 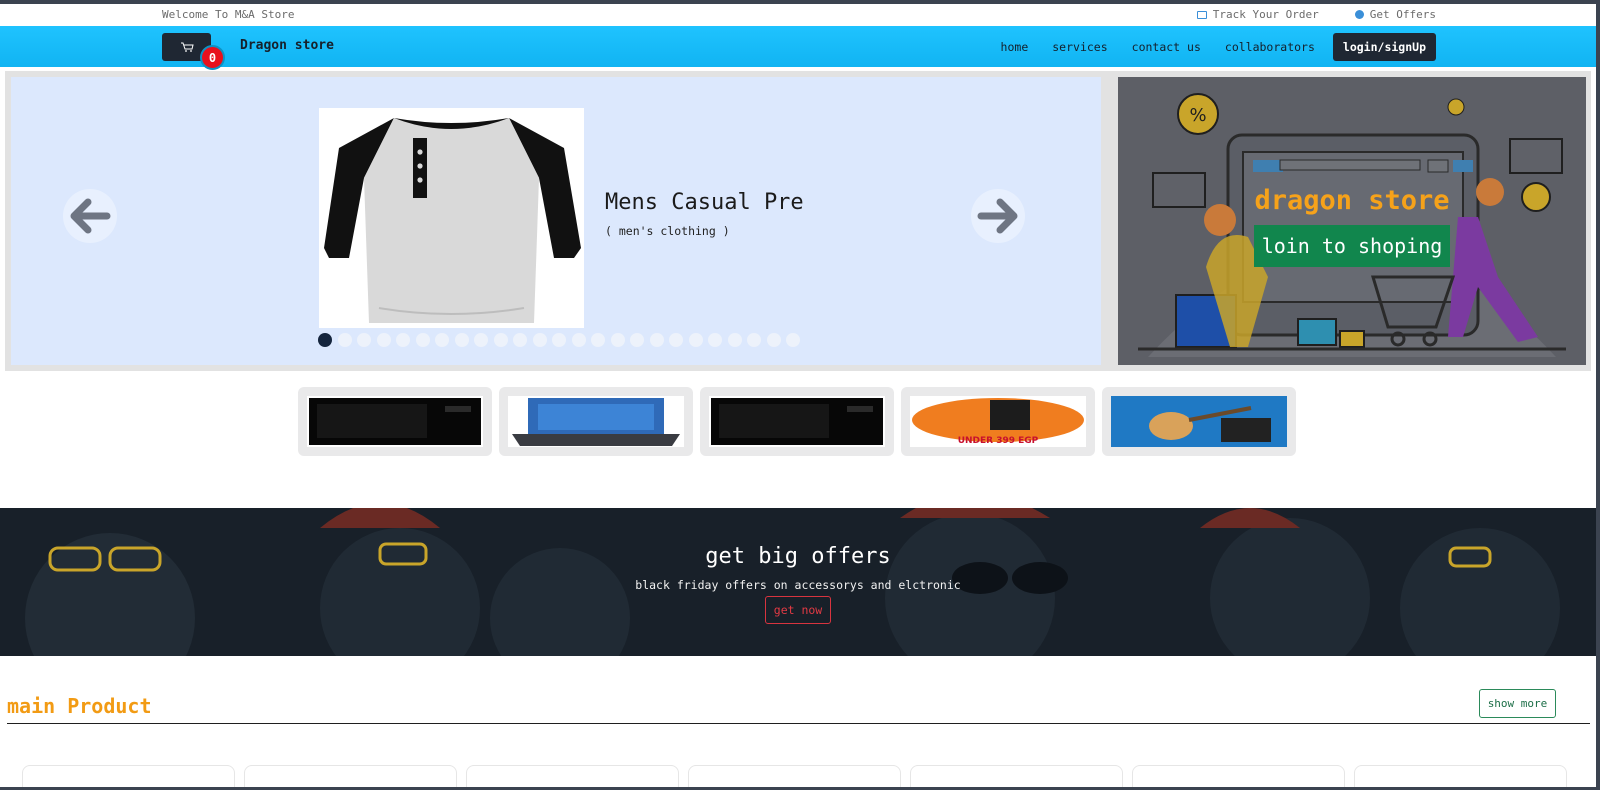 I want to click on guitar-image, so click(x=1199, y=421).